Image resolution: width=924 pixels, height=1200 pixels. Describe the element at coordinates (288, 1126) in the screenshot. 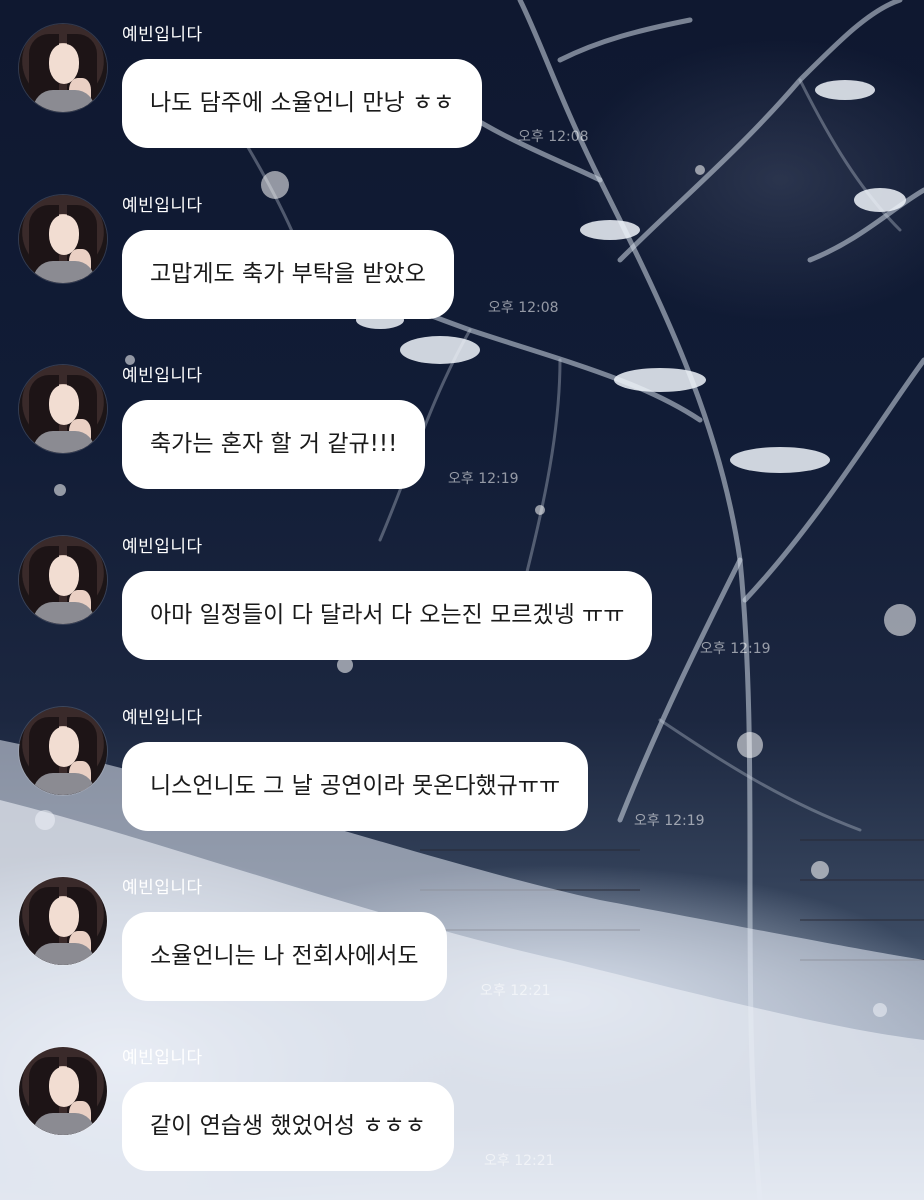

I see `message-bubble: 같이 연습생 했었어성 ㅎㅎㅎ` at that location.